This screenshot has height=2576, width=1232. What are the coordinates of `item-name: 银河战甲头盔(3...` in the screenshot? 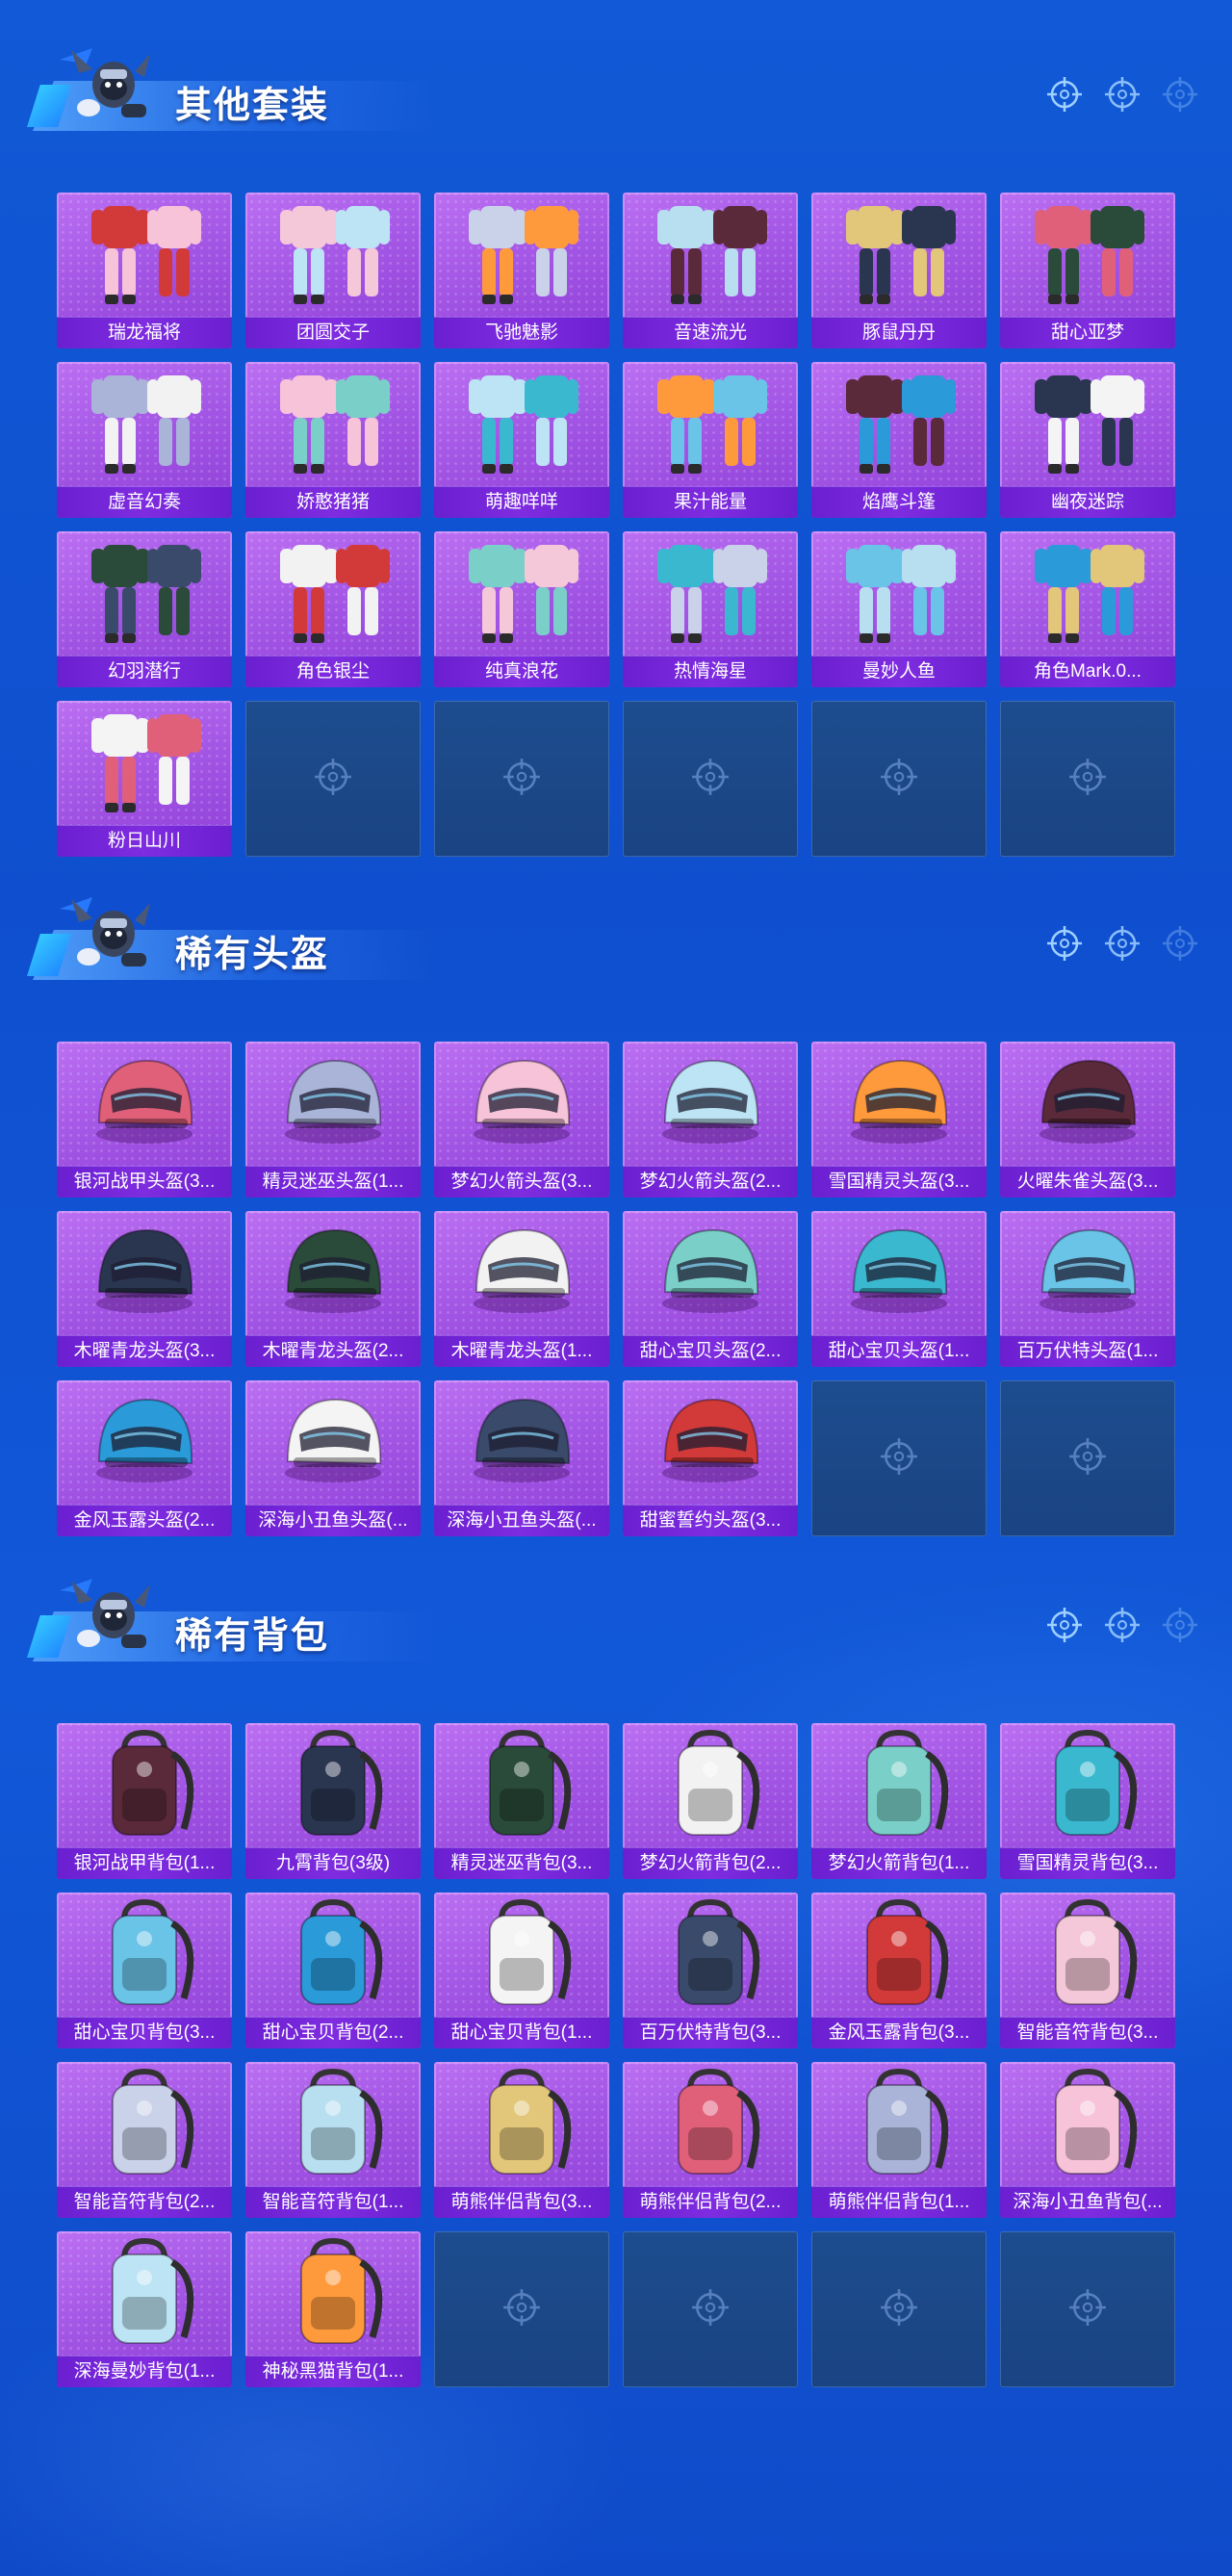 It's located at (144, 1182).